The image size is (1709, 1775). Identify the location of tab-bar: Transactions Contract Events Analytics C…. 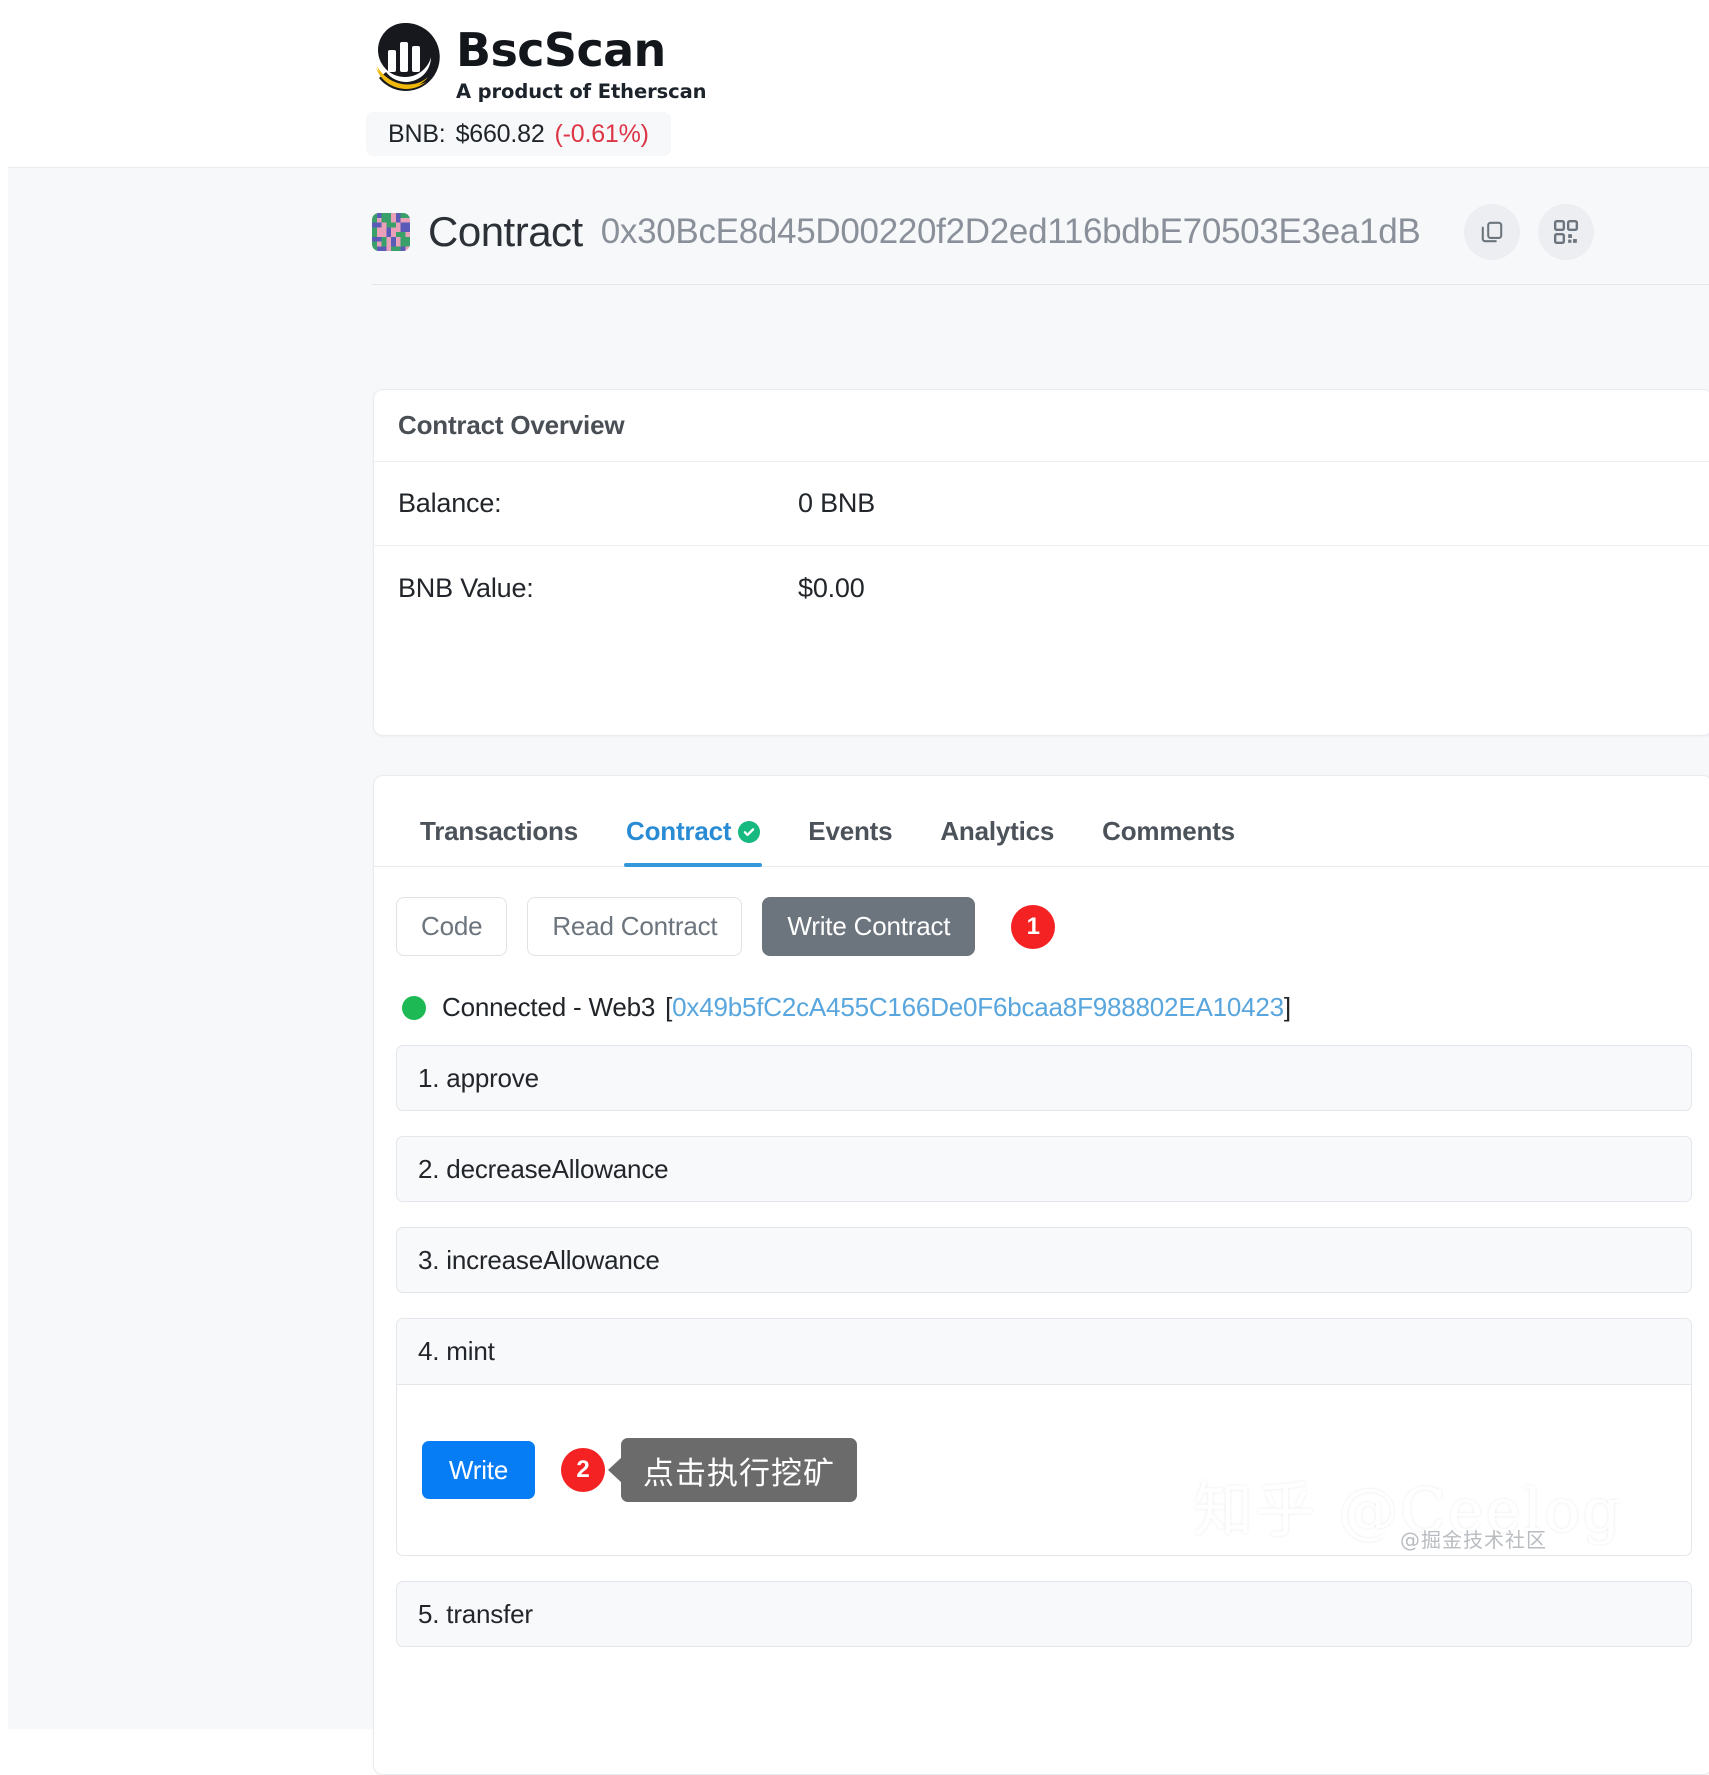
(1041, 821).